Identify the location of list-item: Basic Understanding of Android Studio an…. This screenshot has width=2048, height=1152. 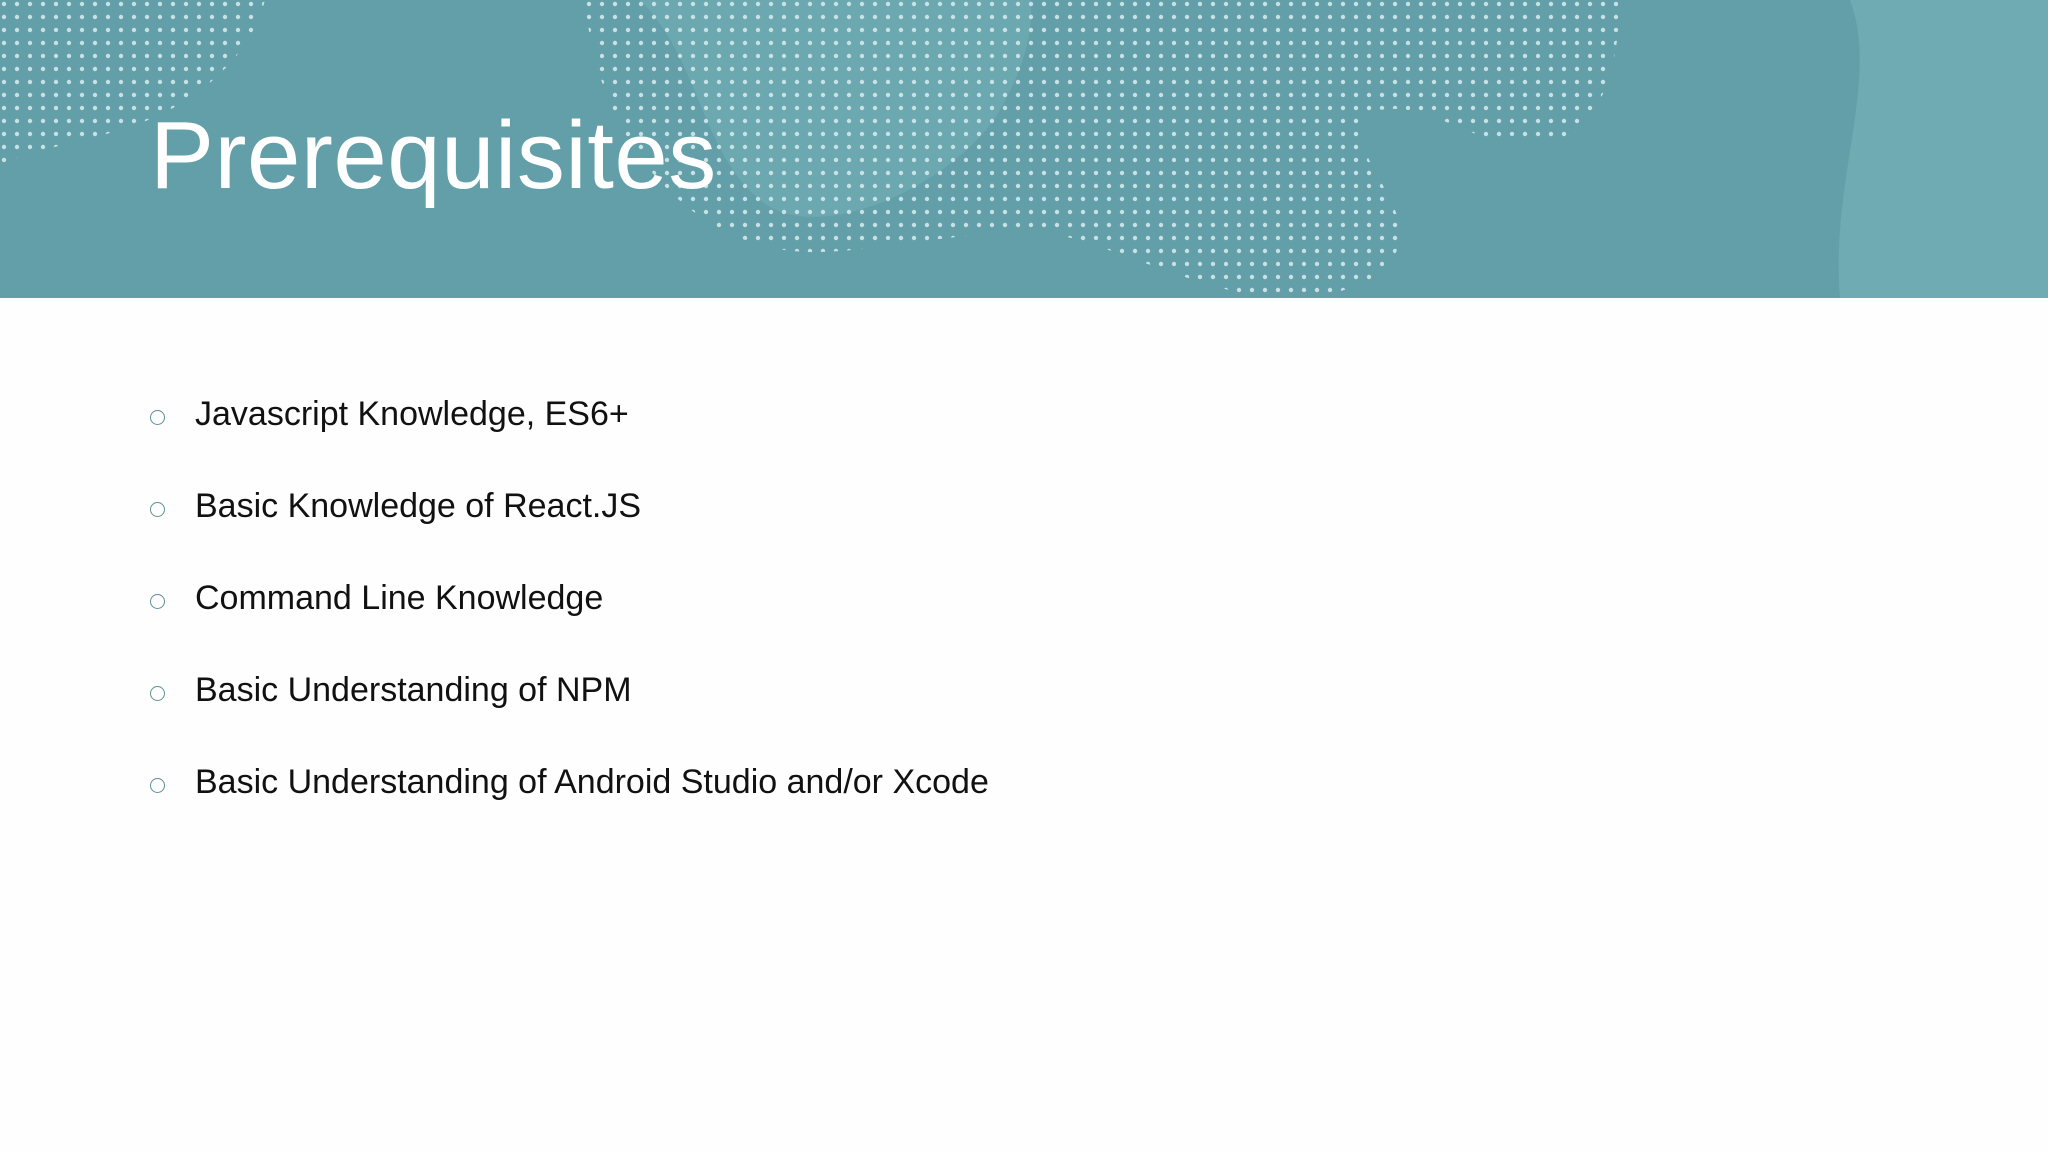
(569, 782).